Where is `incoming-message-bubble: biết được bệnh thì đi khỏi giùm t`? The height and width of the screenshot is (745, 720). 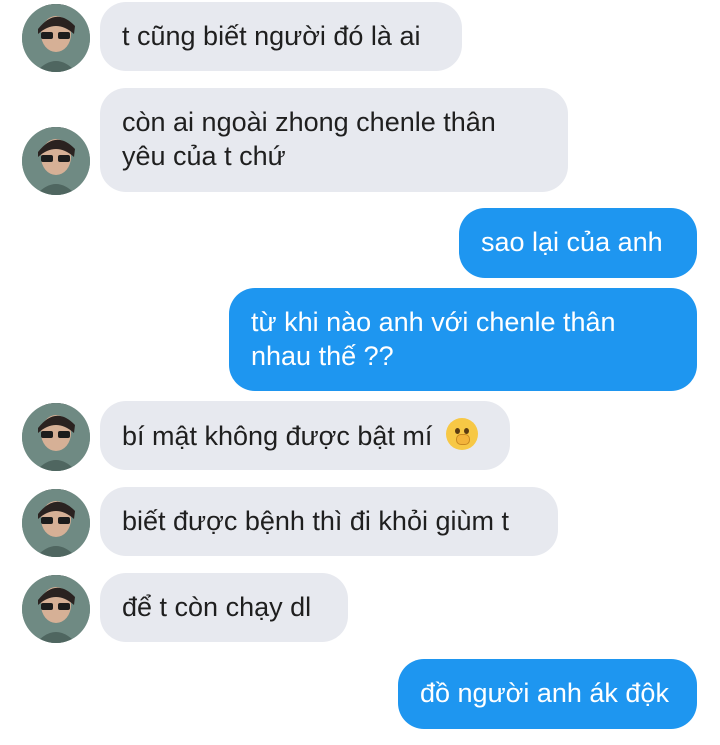
incoming-message-bubble: biết được bệnh thì đi khỏi giùm t is located at coordinates (329, 521).